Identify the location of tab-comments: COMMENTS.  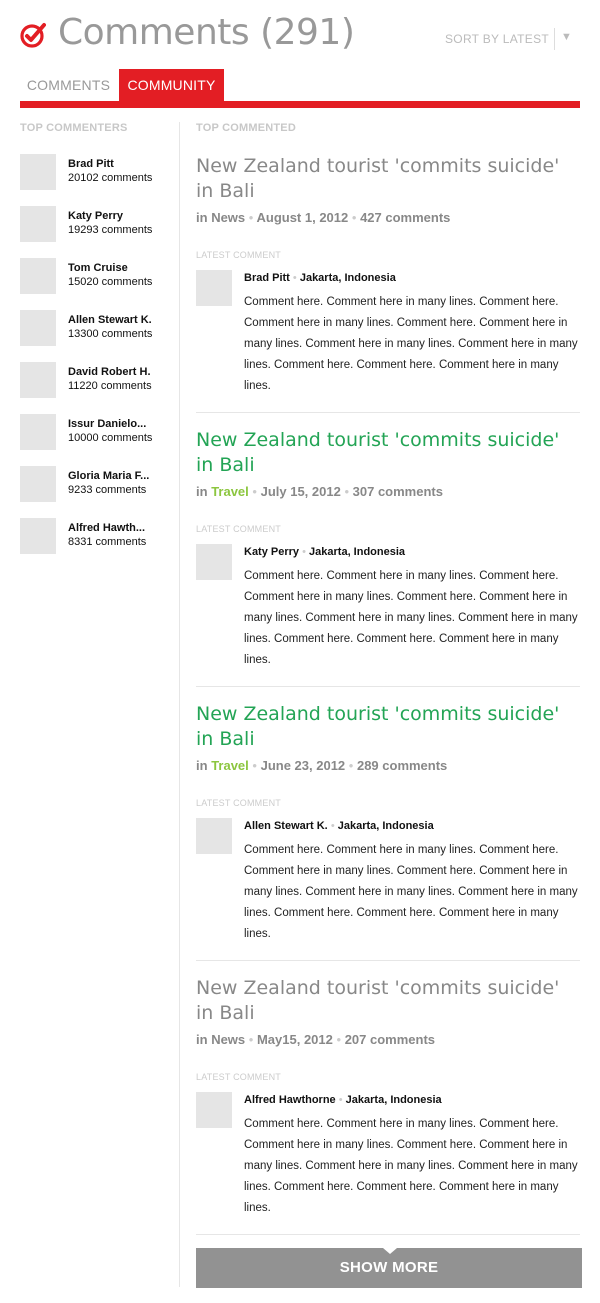
(68, 85).